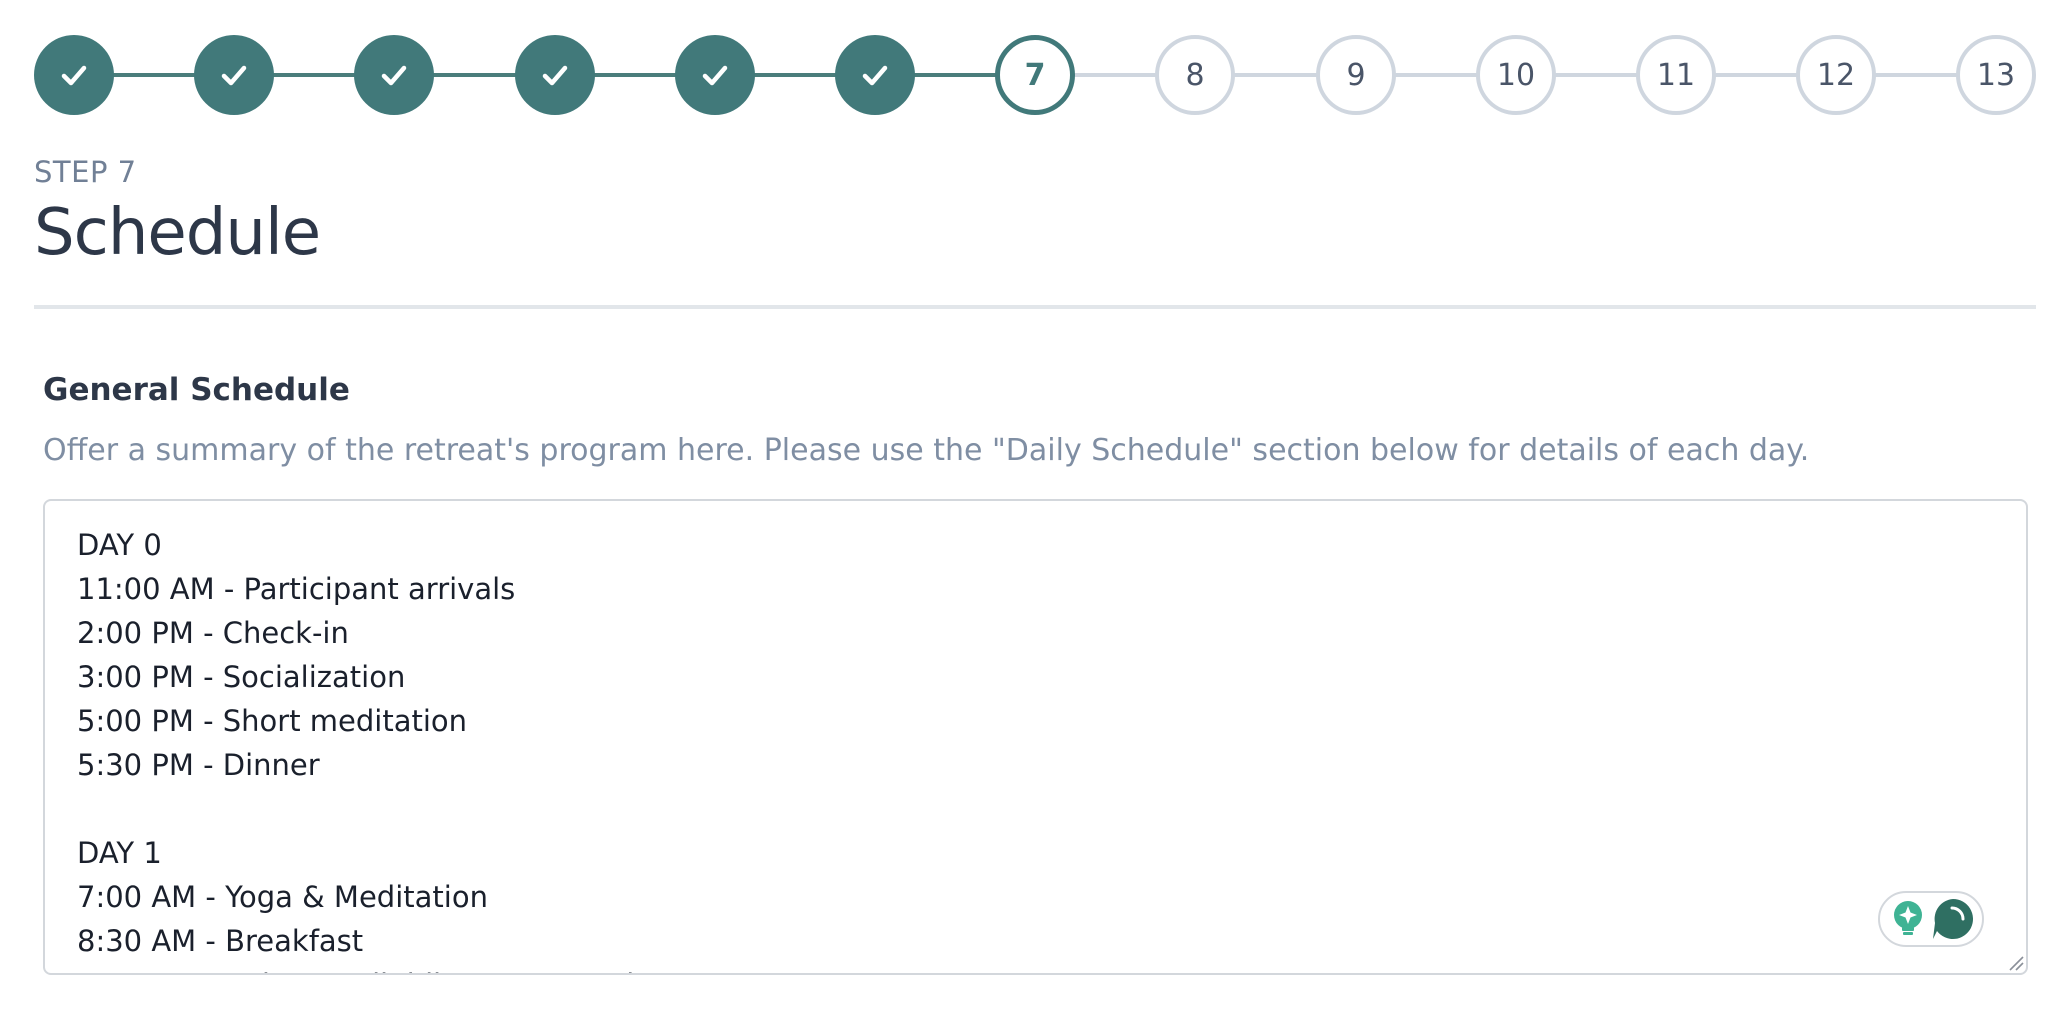  What do you see at coordinates (196, 390) in the screenshot?
I see `general-schedule-title: General Schedule` at bounding box center [196, 390].